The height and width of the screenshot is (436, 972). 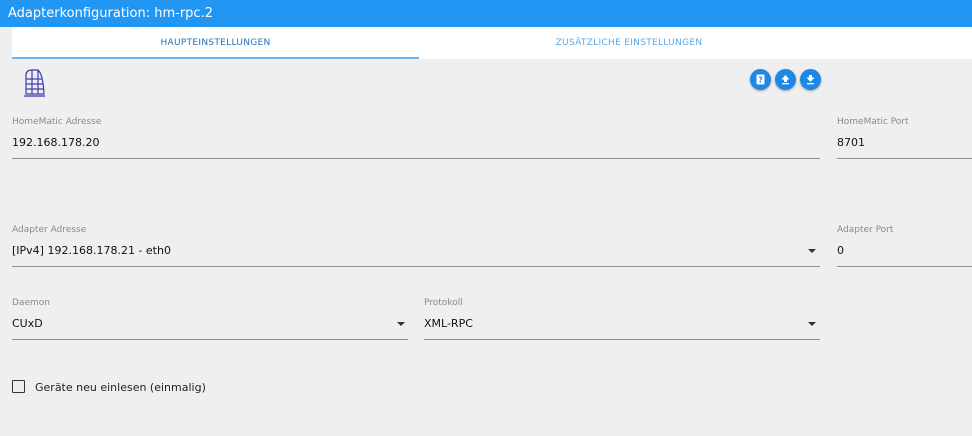 I want to click on protocol-select: XML-RPC, so click(x=448, y=323).